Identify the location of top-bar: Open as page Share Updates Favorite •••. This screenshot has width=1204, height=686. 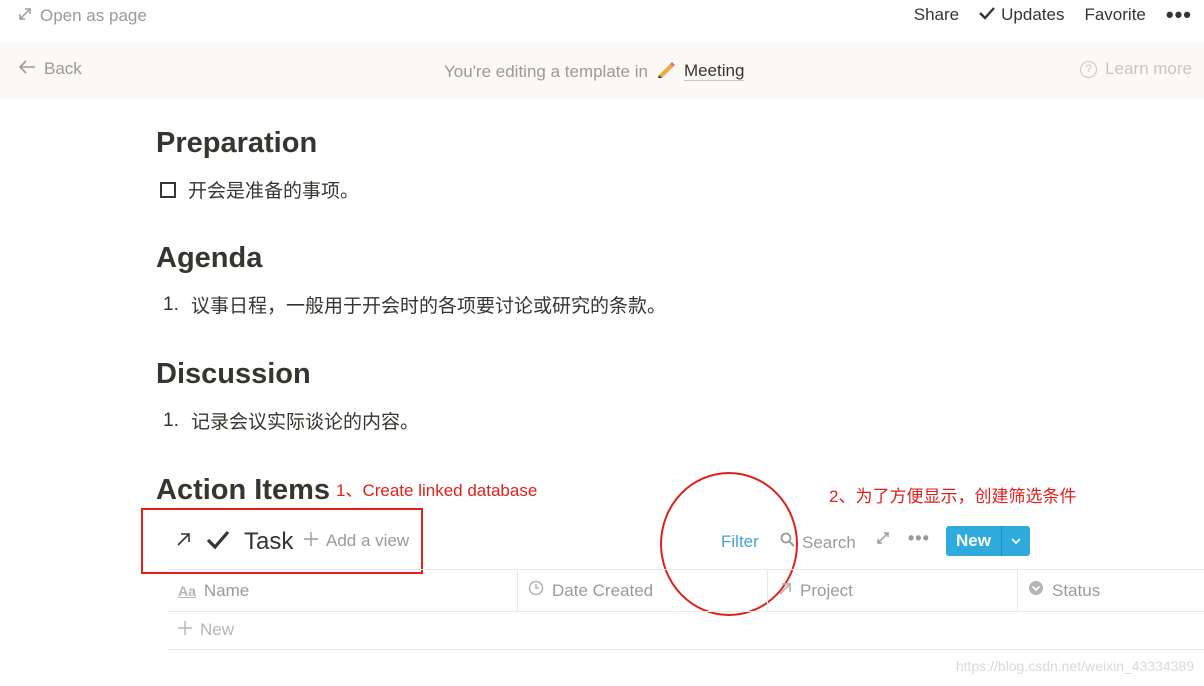
(602, 19).